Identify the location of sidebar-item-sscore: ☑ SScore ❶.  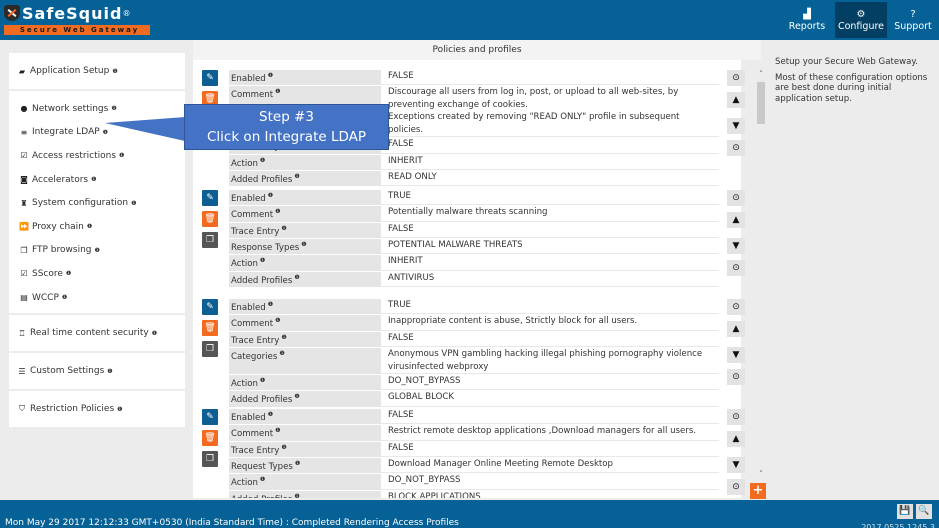
(97, 274).